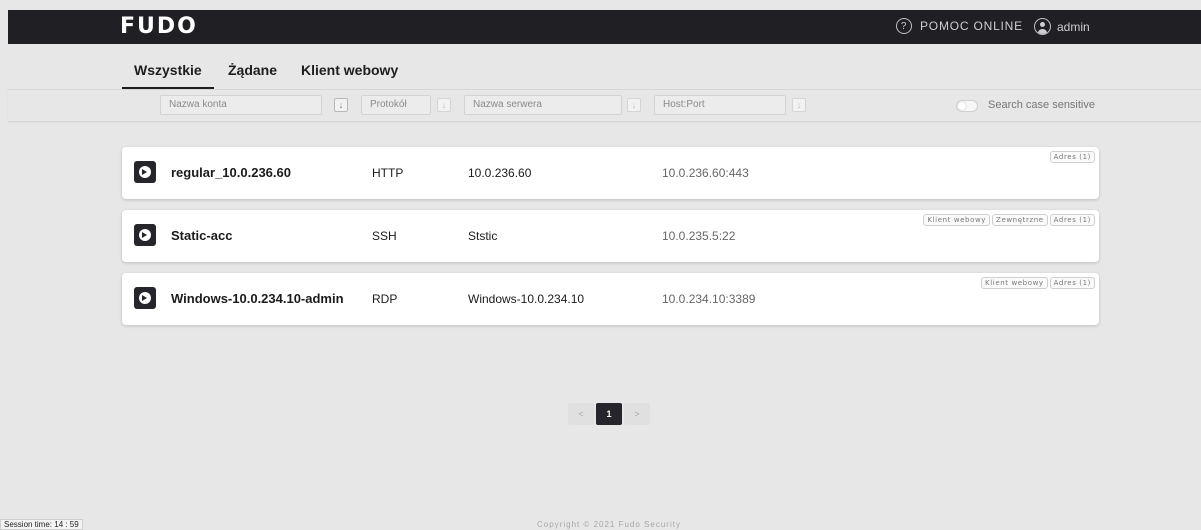 The image size is (1201, 530). I want to click on user-avatar-icon, so click(1042, 26).